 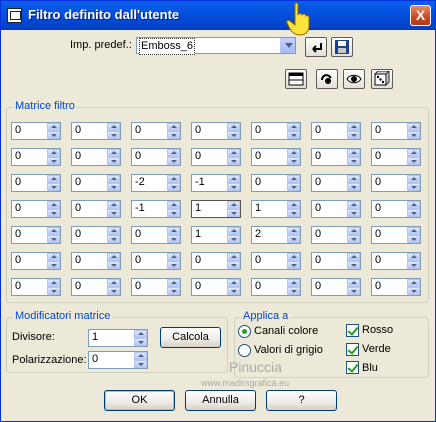 I want to click on random-dice-button, so click(x=382, y=79).